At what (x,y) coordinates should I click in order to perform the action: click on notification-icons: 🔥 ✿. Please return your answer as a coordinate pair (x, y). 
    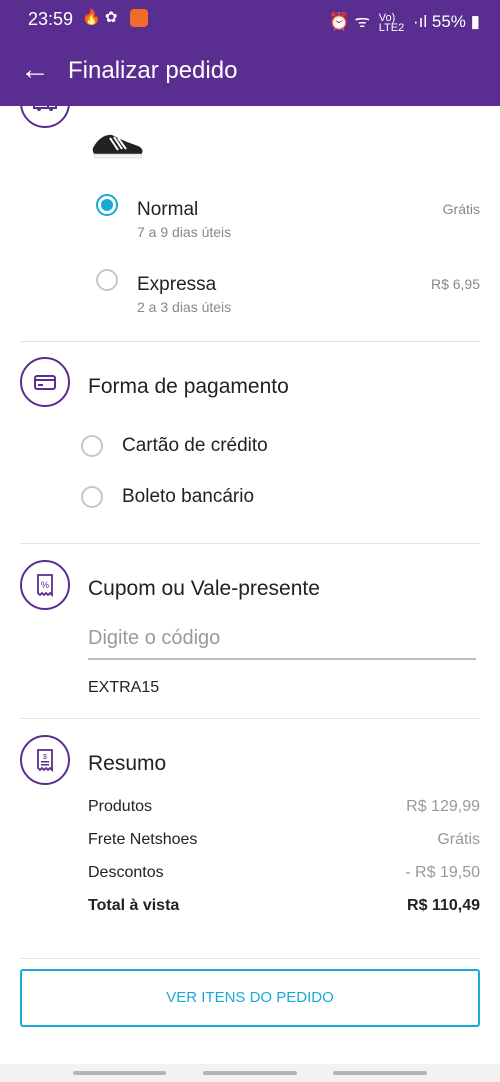
    Looking at the image, I should click on (115, 18).